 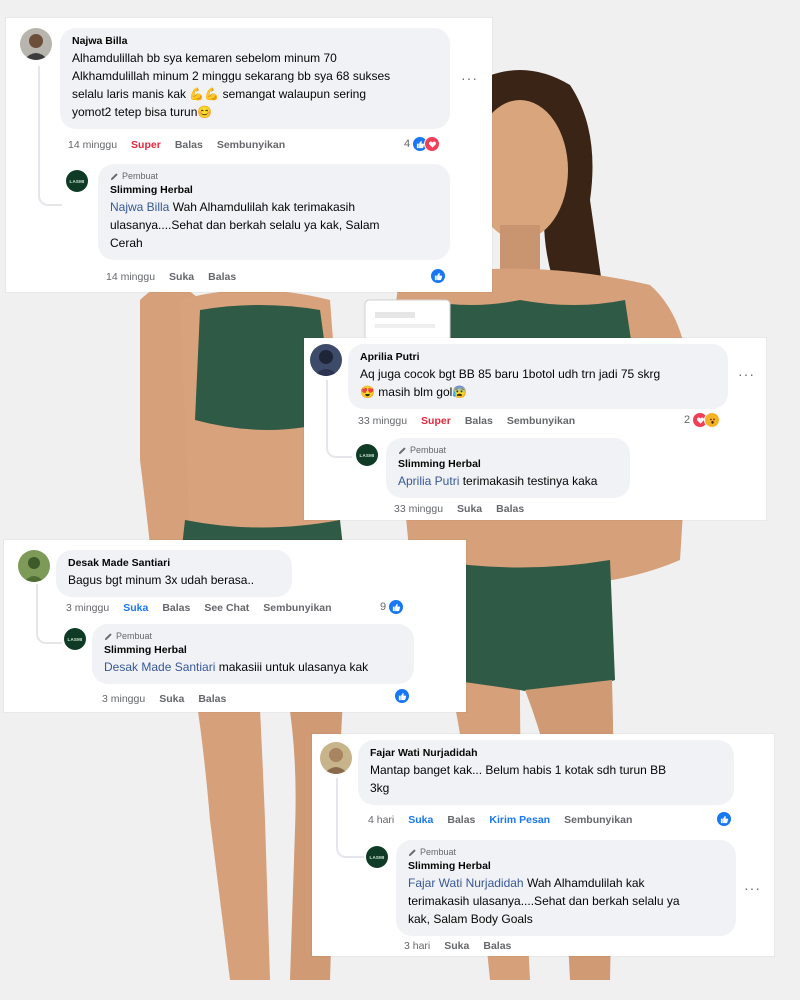 I want to click on comment-author: Fajar Wati Nurjadidah, so click(x=546, y=753).